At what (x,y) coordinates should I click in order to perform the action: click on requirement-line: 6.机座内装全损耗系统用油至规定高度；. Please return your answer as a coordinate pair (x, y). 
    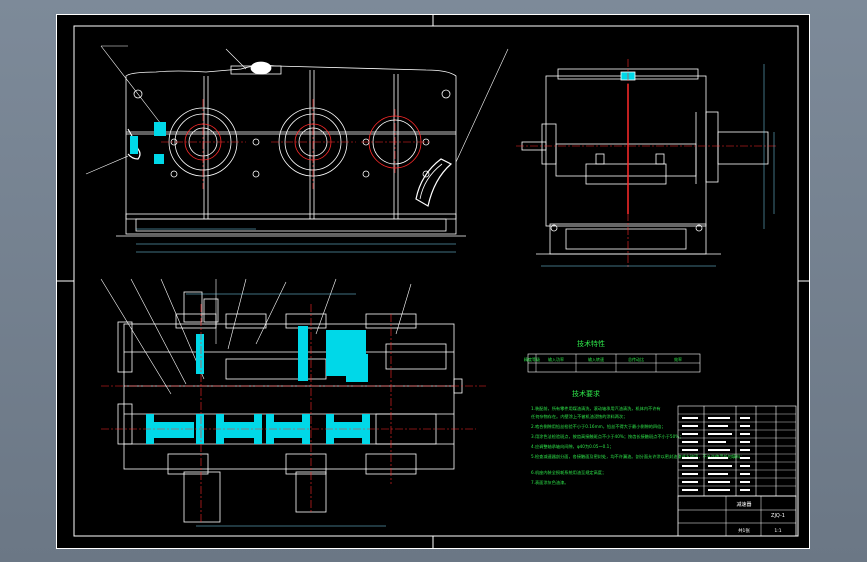
    Looking at the image, I should click on (568, 472).